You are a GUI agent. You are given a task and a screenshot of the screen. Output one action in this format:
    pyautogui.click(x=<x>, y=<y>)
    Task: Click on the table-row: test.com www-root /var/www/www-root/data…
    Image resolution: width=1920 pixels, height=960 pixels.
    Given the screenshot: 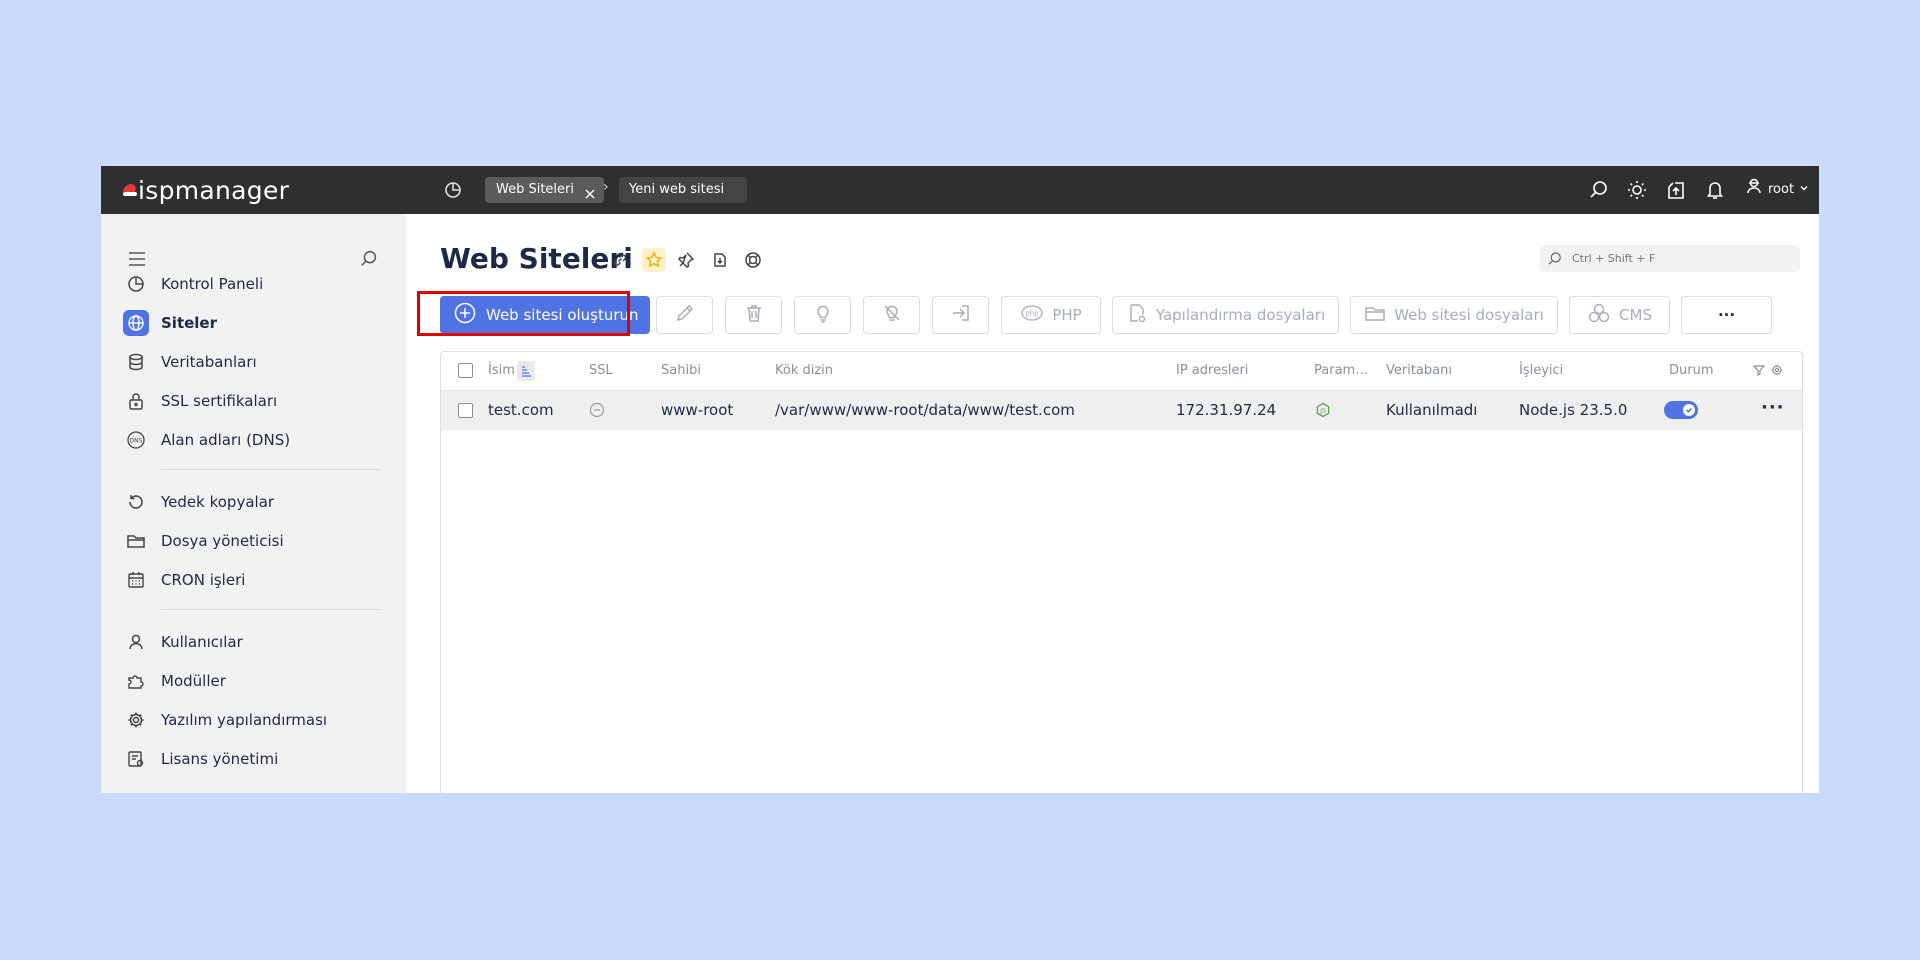 What is the action you would take?
    pyautogui.click(x=1121, y=410)
    